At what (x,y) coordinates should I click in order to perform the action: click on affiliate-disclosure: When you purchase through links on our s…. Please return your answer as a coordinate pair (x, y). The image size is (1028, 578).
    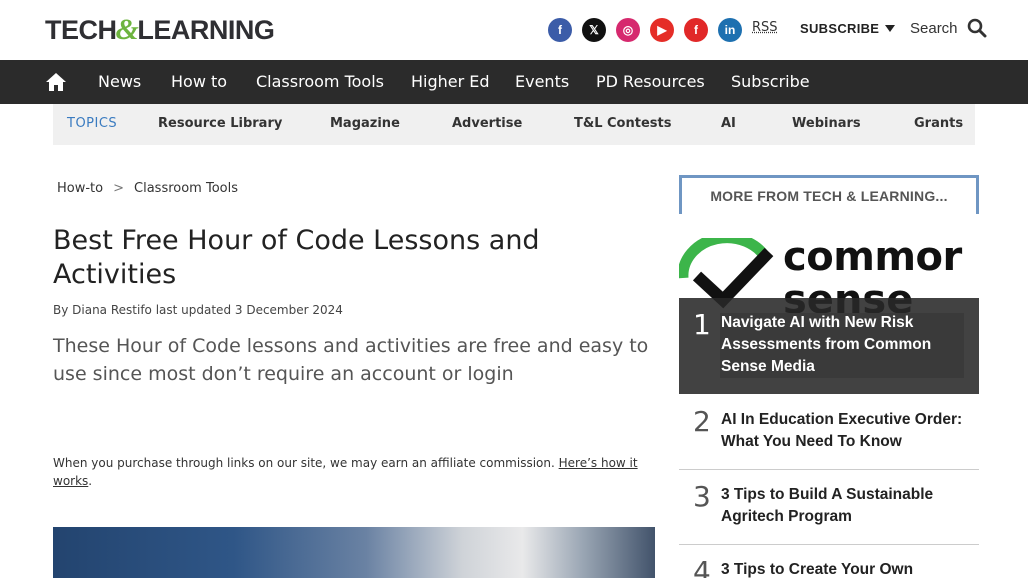
    Looking at the image, I should click on (353, 472).